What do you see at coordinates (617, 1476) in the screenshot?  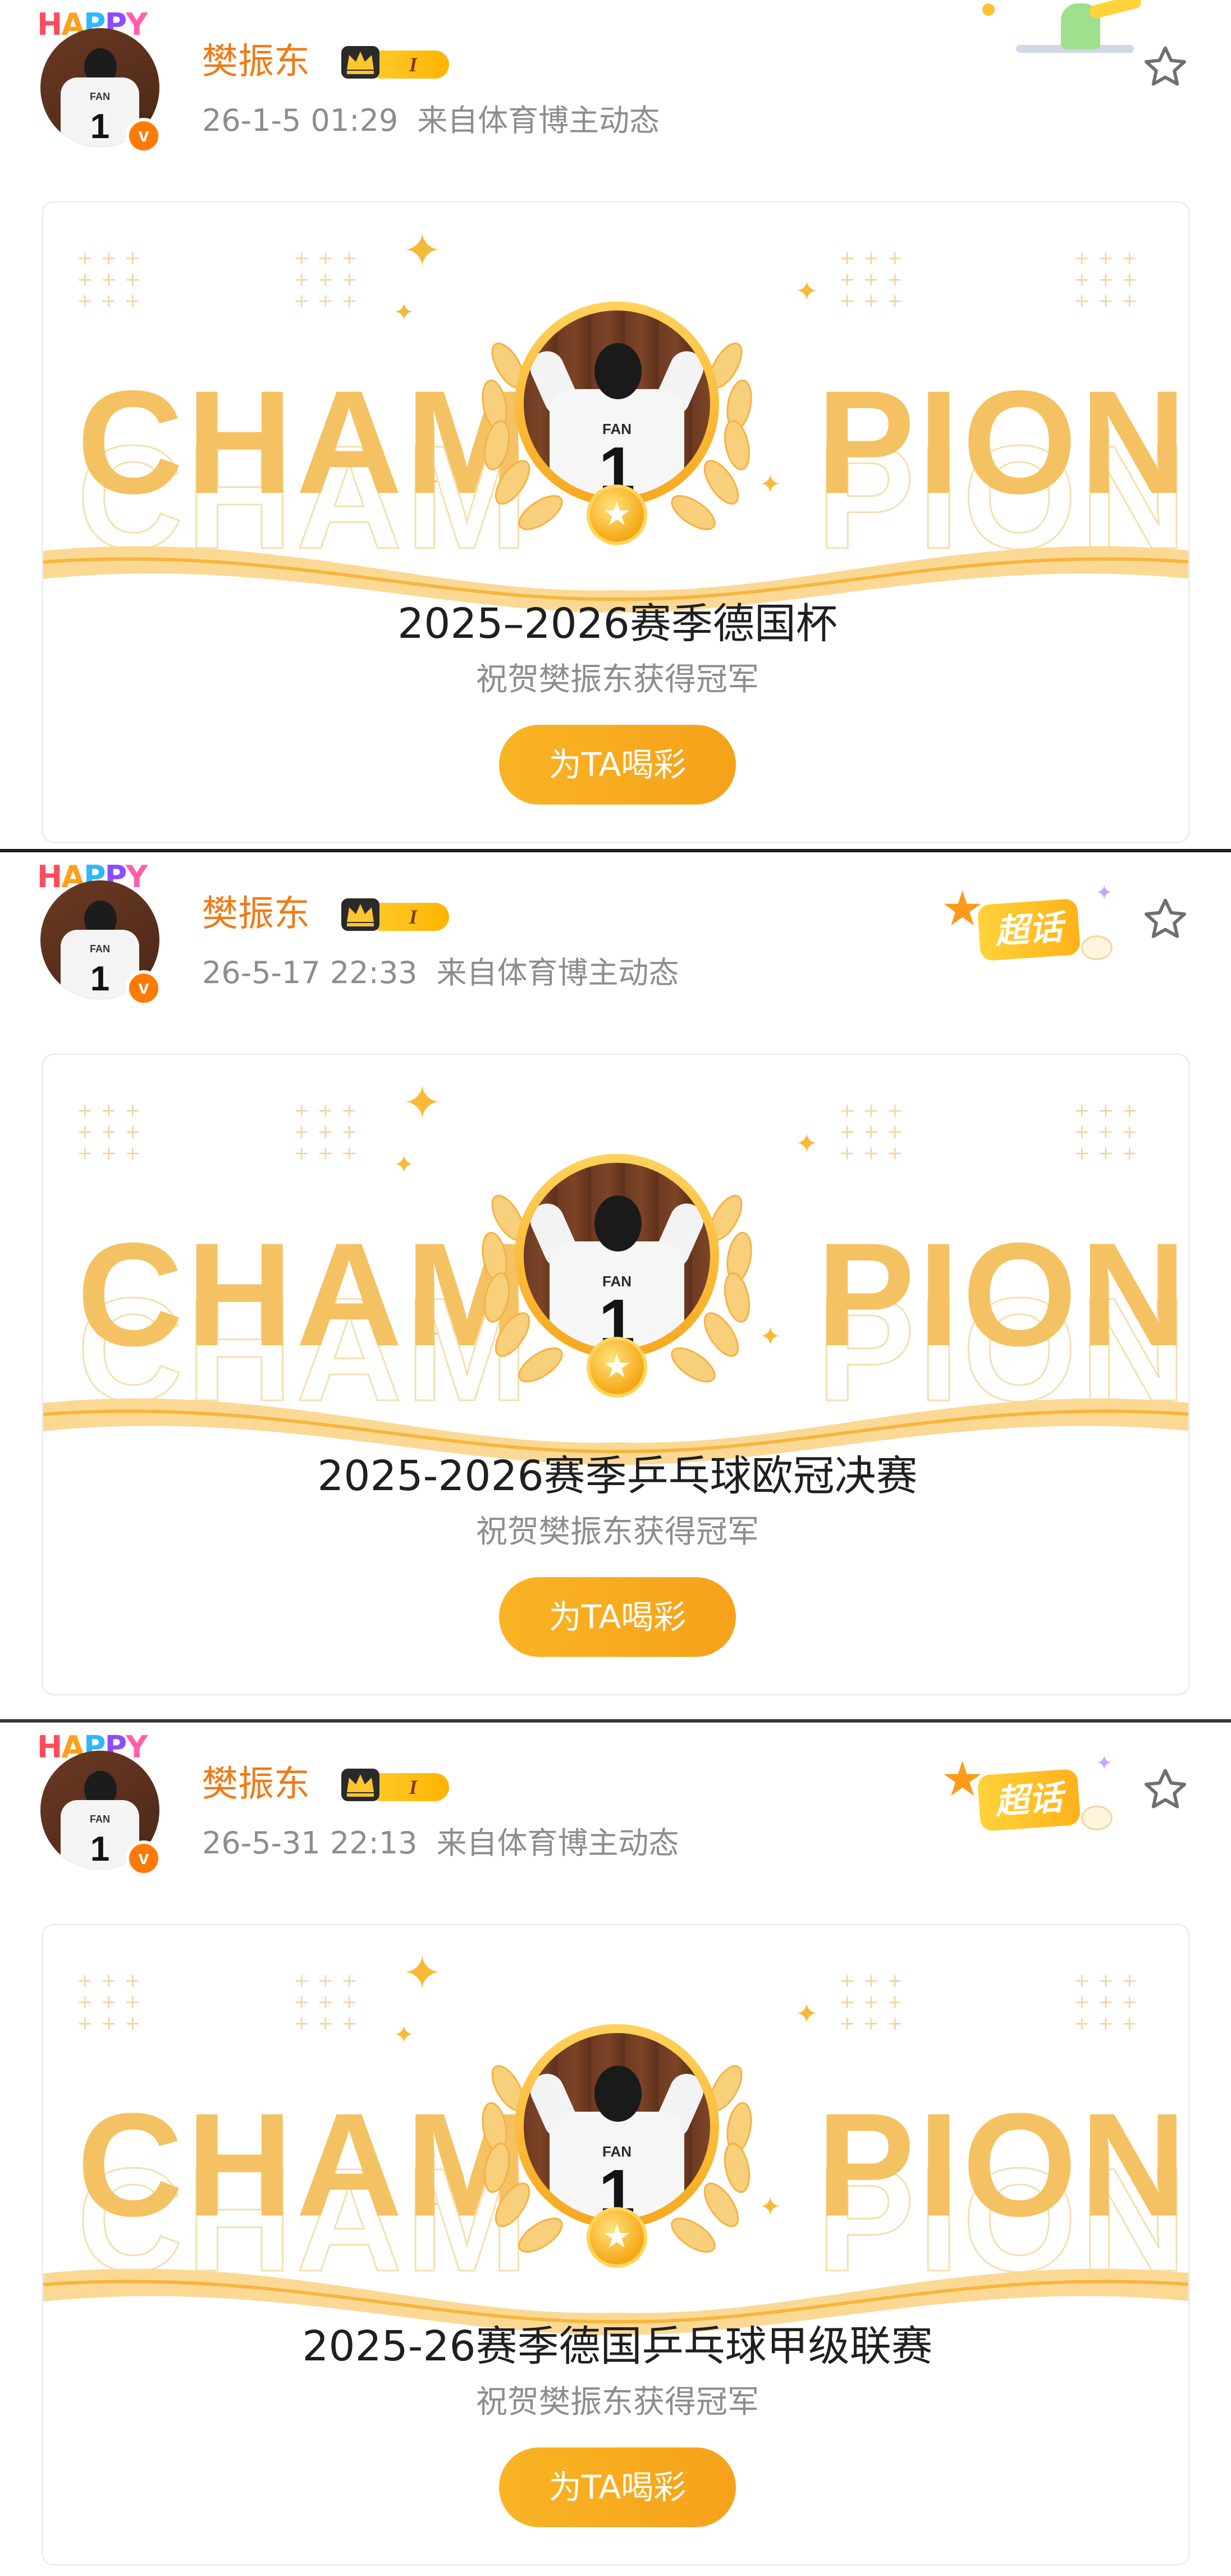 I see `event-title: 2025-2026赛季乒乓球欧冠决赛` at bounding box center [617, 1476].